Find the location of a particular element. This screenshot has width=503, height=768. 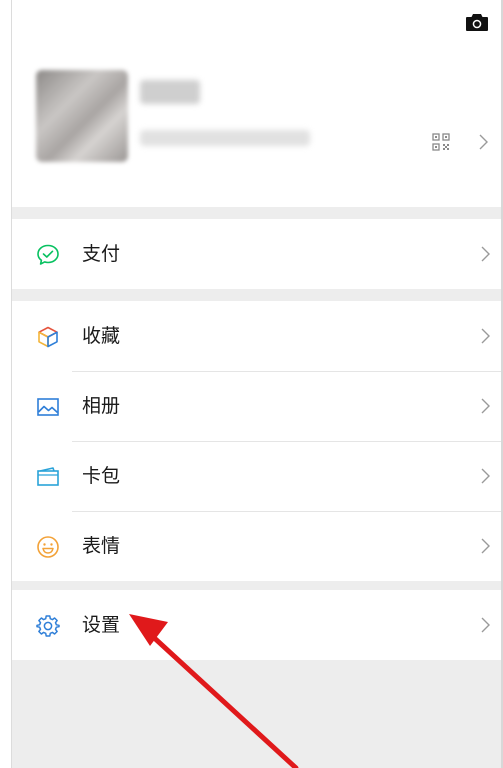

menu-item-settings: 设置 is located at coordinates (256, 625).